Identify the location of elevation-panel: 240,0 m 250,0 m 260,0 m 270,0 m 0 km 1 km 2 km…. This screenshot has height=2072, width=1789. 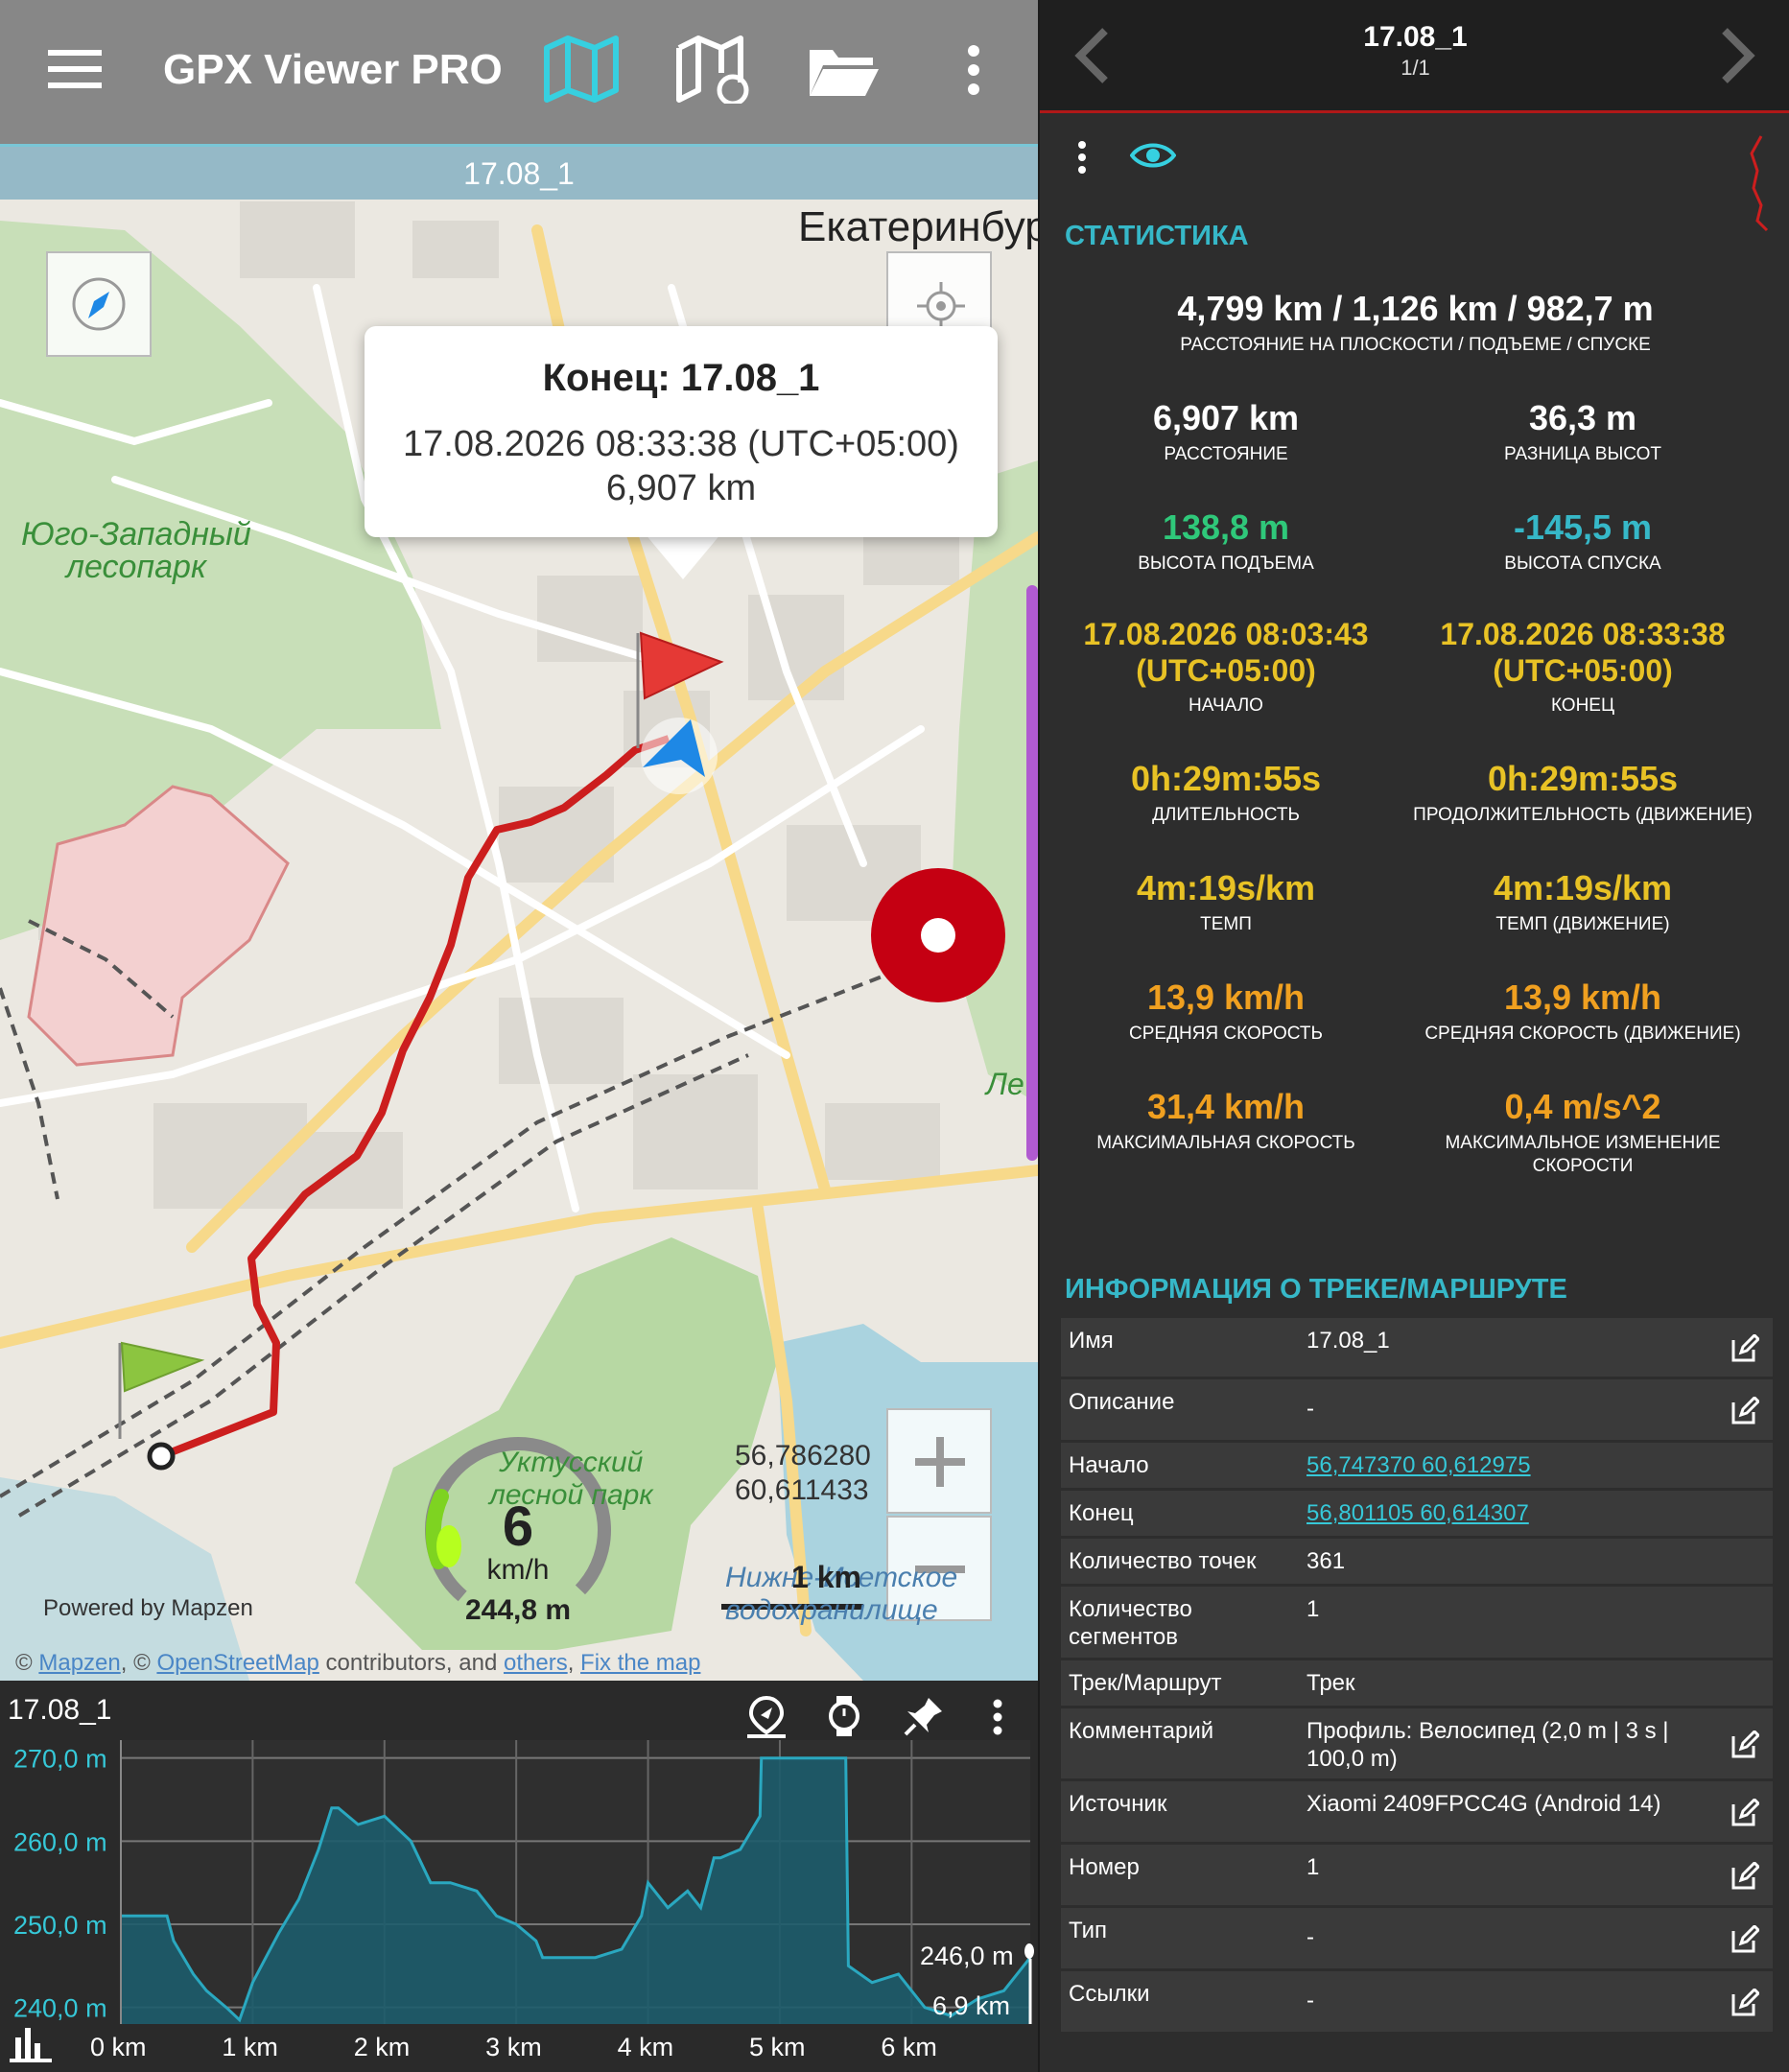
(519, 1876).